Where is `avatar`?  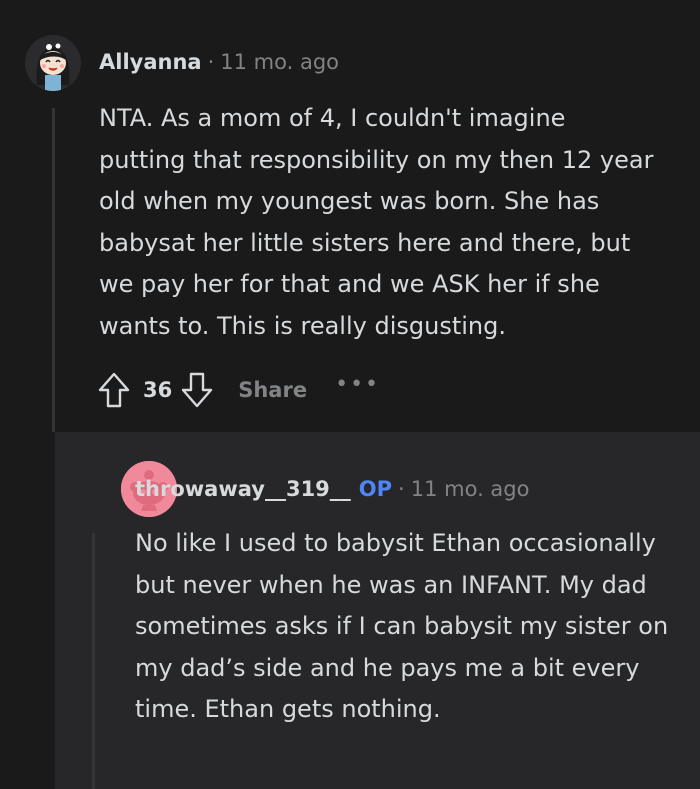 avatar is located at coordinates (53, 63).